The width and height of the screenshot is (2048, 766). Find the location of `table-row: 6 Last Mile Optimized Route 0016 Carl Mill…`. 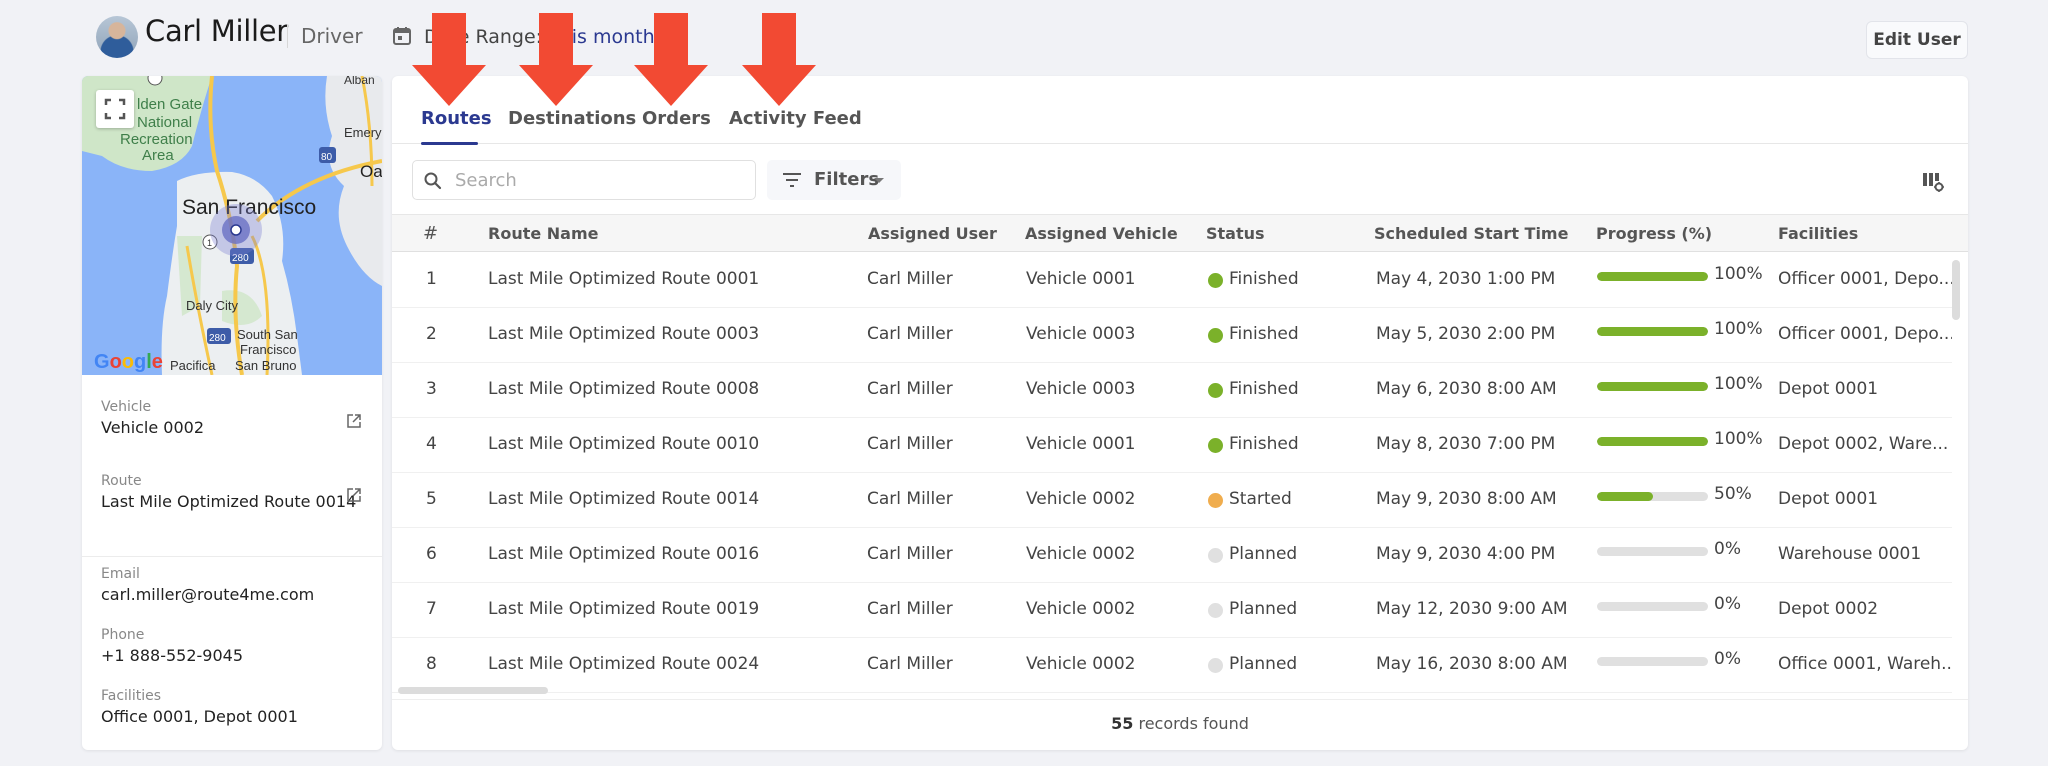

table-row: 6 Last Mile Optimized Route 0016 Carl Mill… is located at coordinates (1172, 555).